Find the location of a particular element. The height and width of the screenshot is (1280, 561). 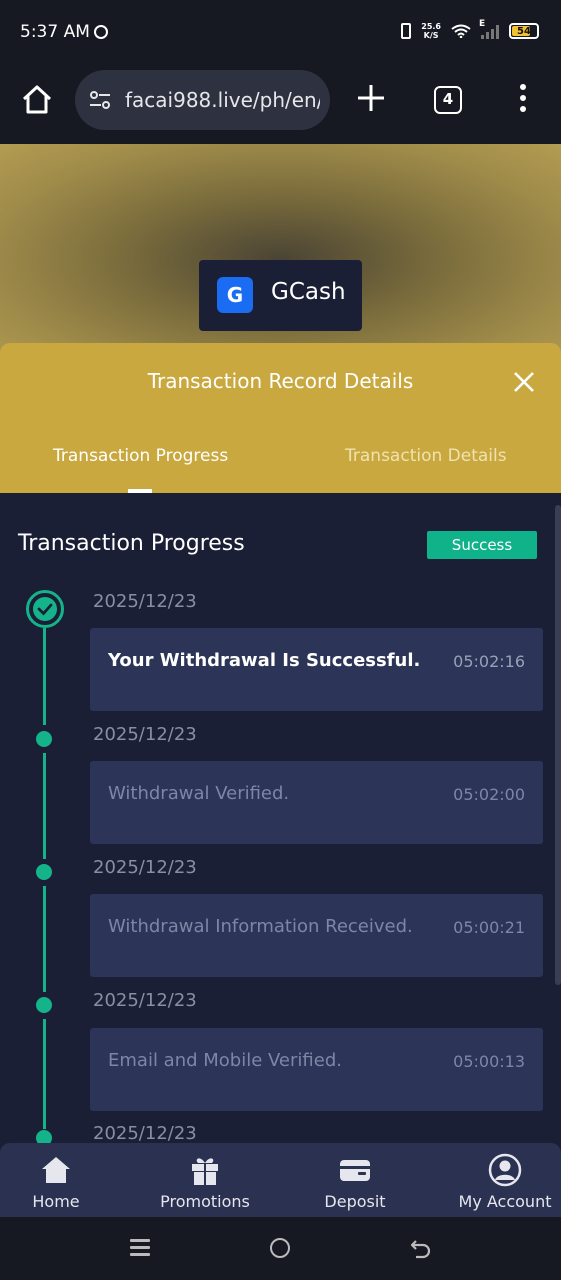

nav-deposit: Deposit is located at coordinates (355, 1180).